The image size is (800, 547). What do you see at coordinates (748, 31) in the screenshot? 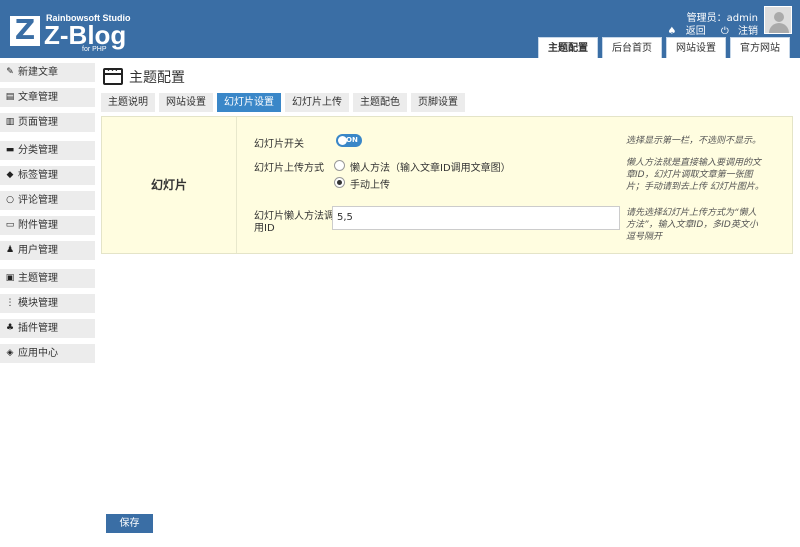
I see `logout-label: 注销` at bounding box center [748, 31].